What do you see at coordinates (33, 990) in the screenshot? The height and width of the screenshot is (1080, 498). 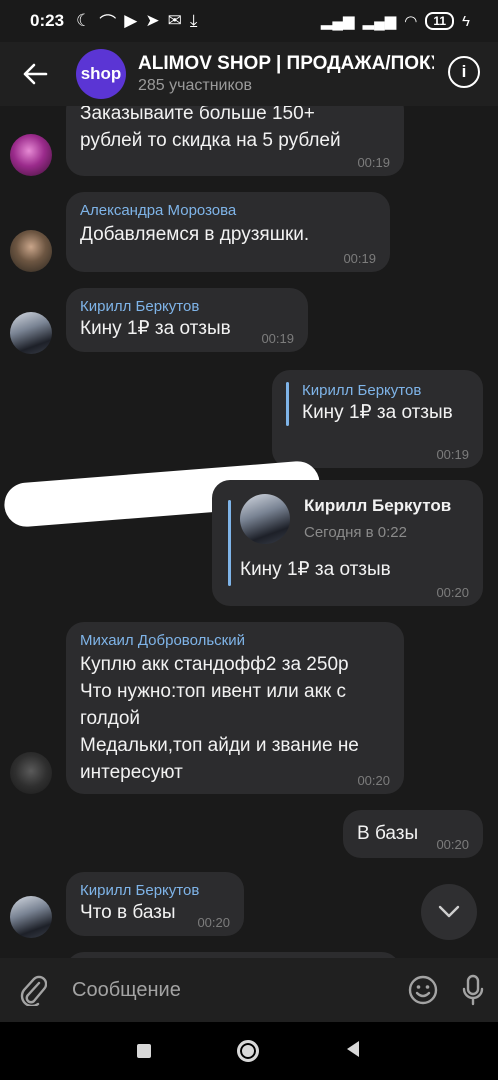 I see `attach-icon` at bounding box center [33, 990].